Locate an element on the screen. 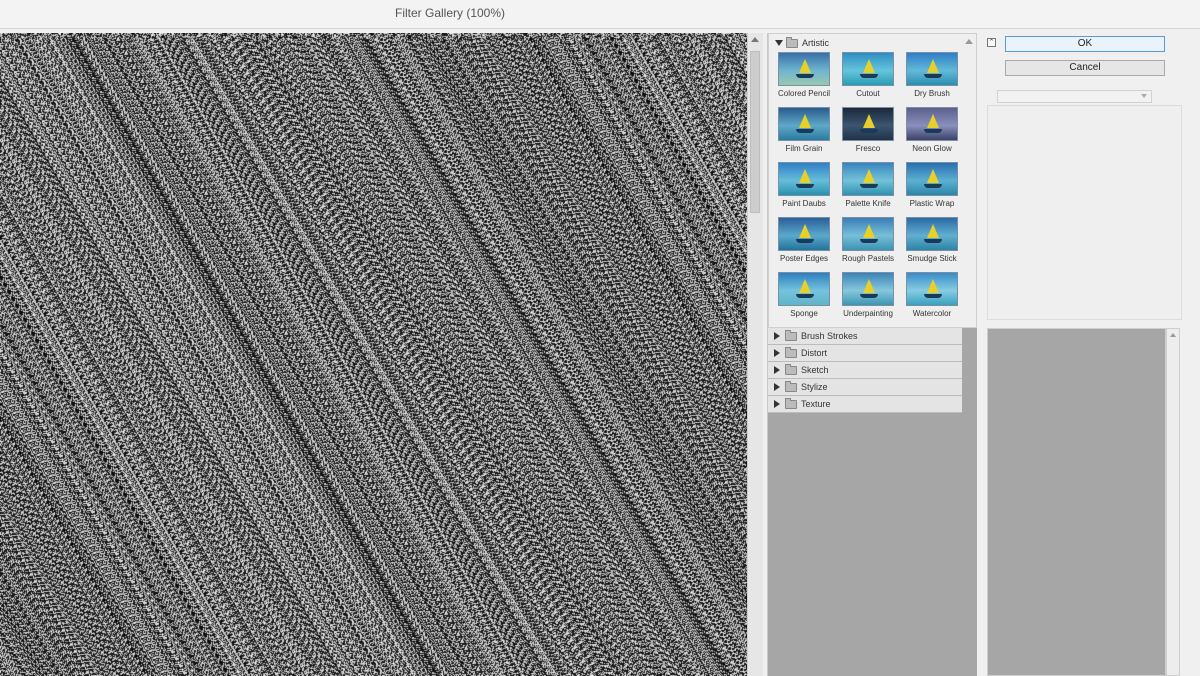  filter-label: Smudge Stick is located at coordinates (932, 258).